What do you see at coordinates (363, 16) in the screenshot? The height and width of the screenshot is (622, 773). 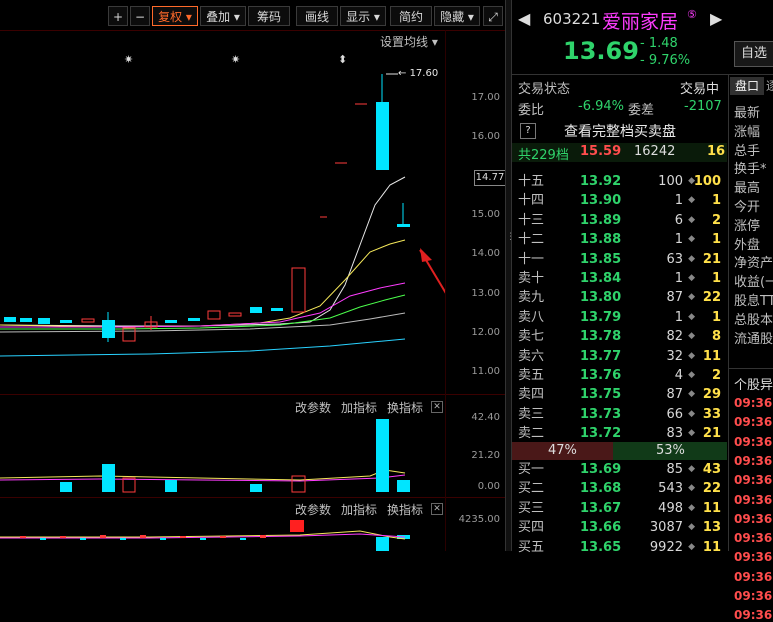 I see `xianshi-button: 显示 ▾` at bounding box center [363, 16].